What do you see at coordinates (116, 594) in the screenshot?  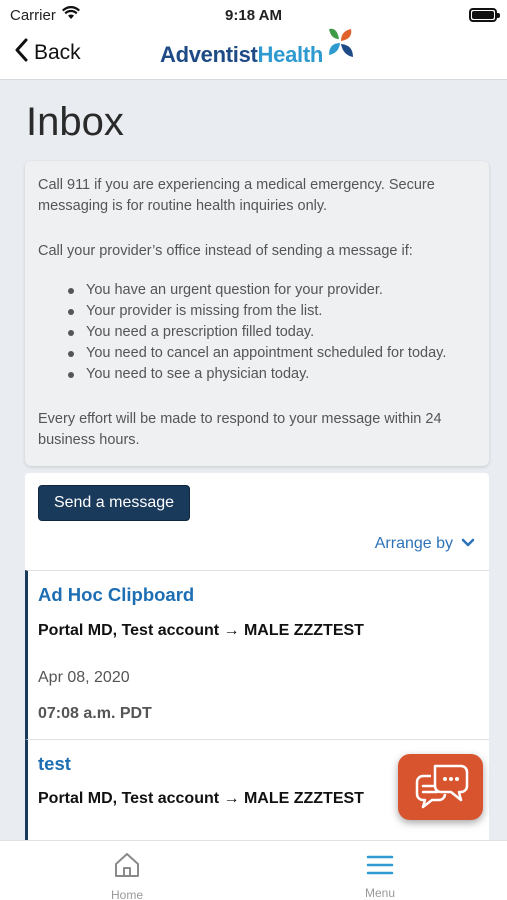 I see `message-subject: Ad Hoc Clipboard` at bounding box center [116, 594].